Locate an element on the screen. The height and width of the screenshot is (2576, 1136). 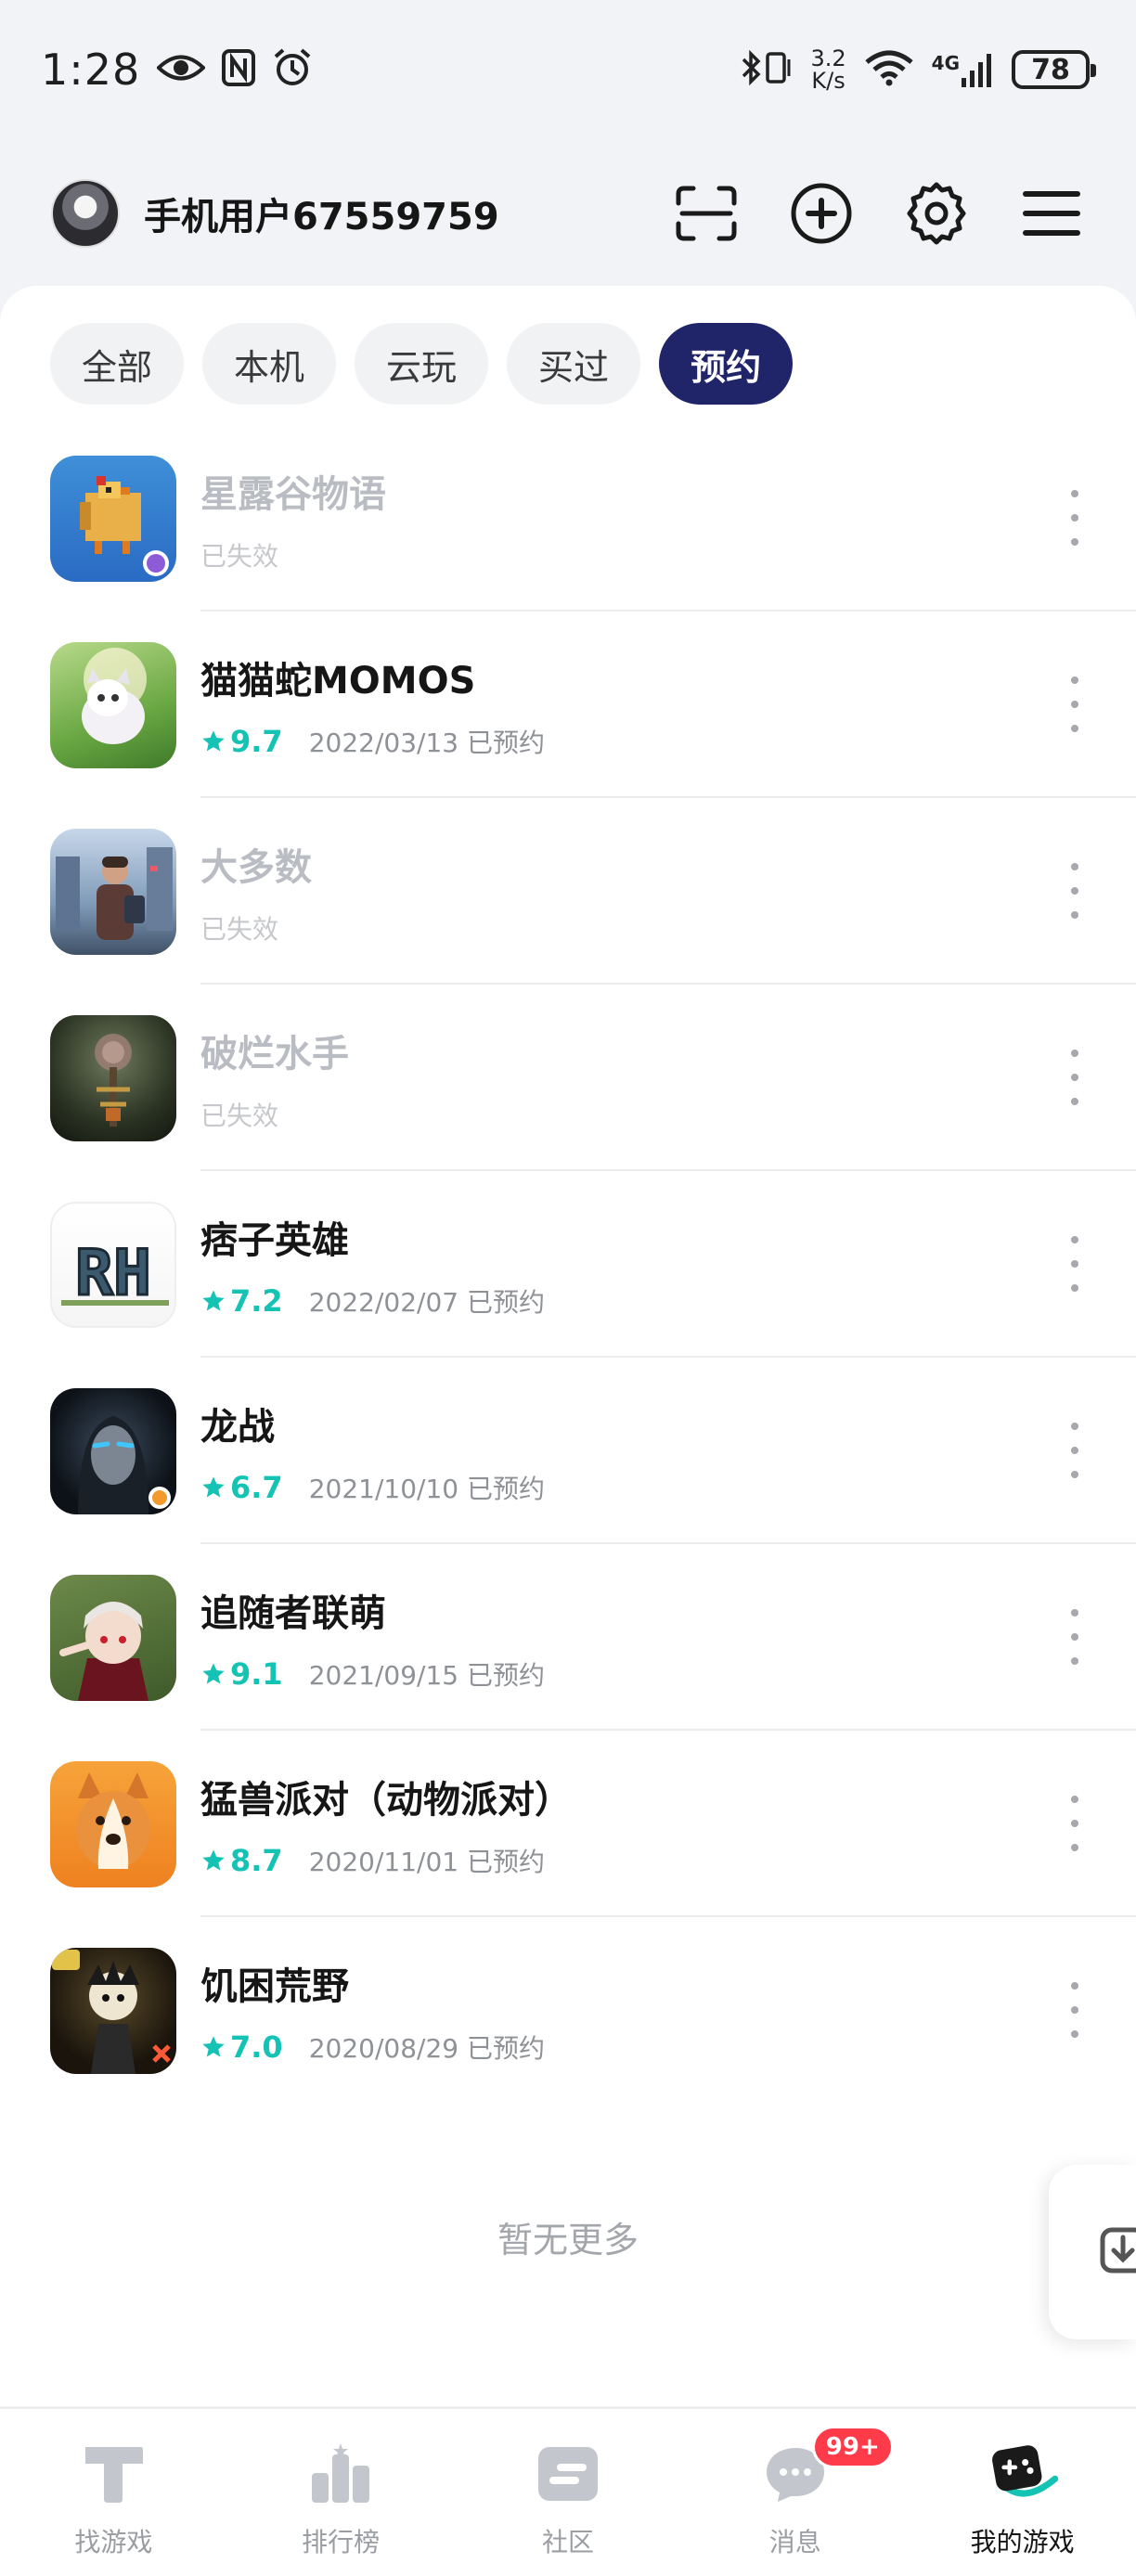
game-icon-city-man is located at coordinates (113, 892).